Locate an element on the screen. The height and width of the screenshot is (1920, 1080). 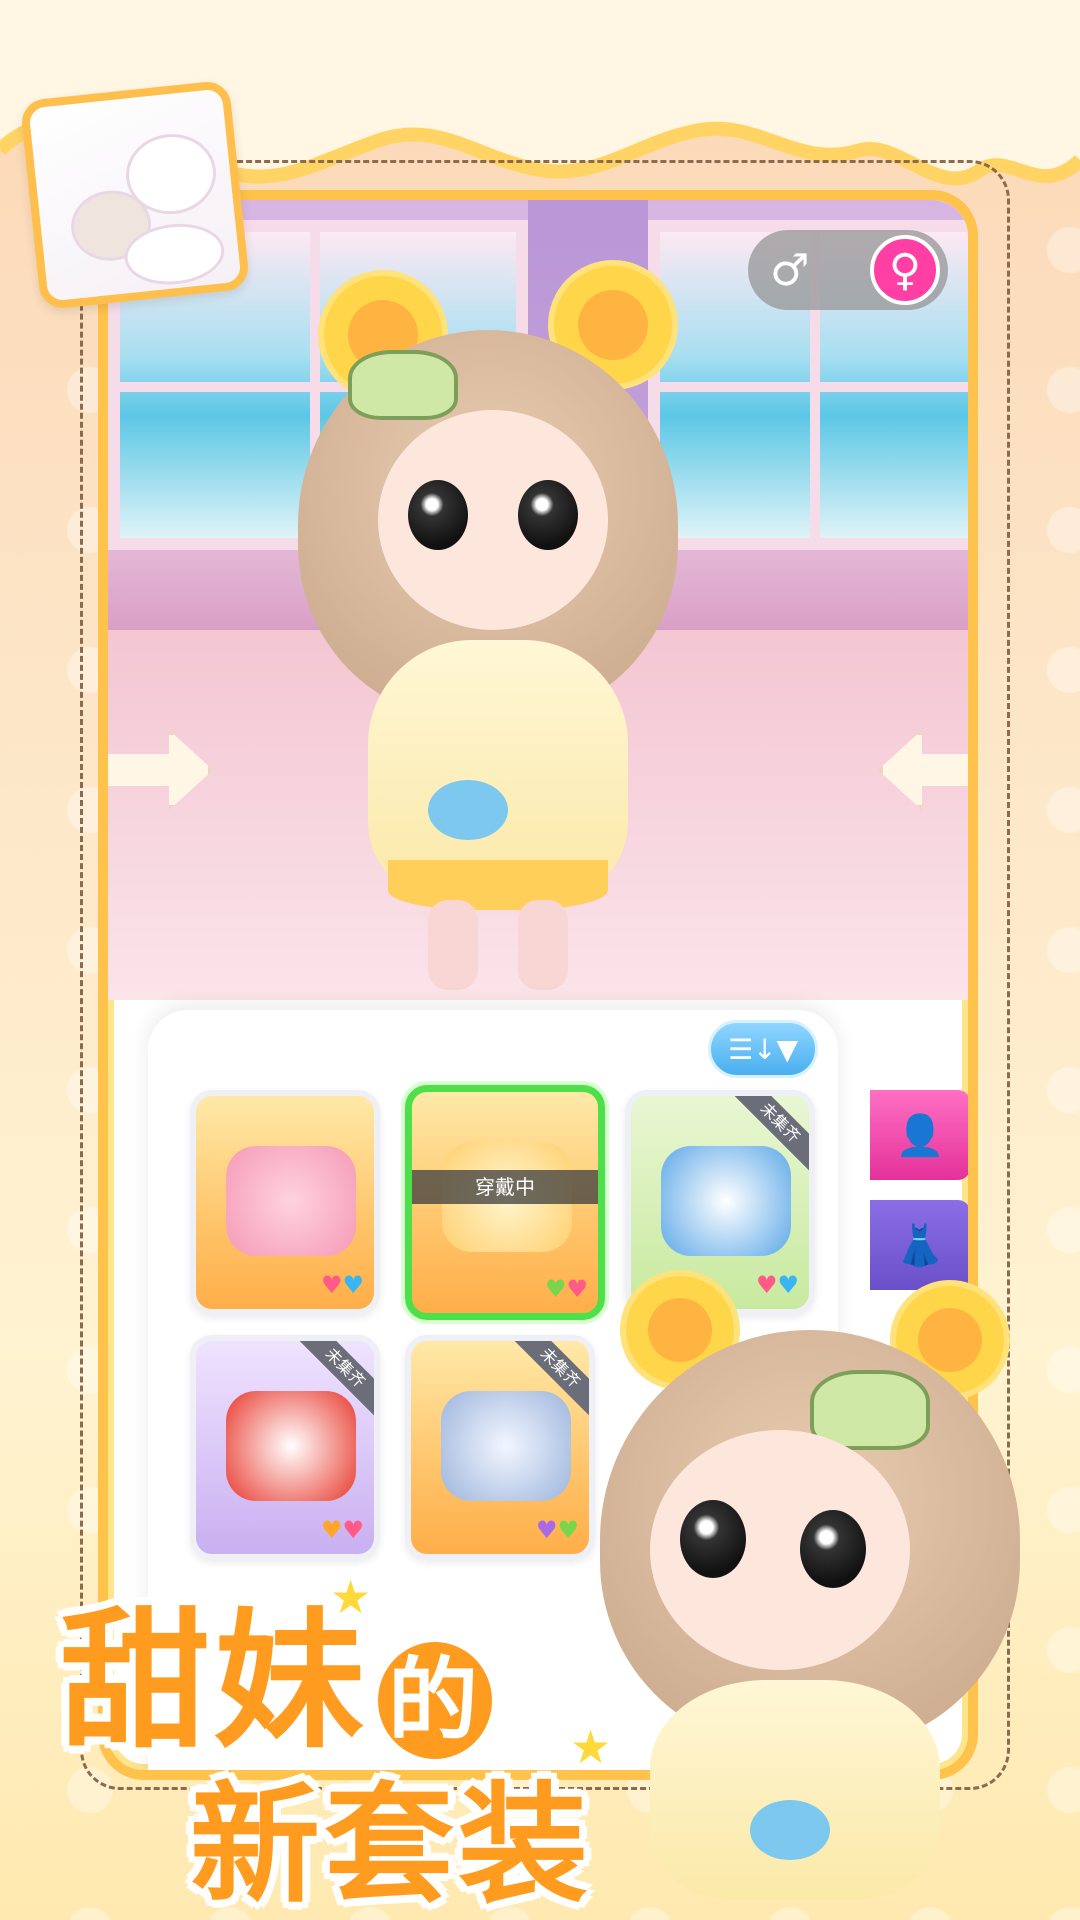
outfit-card-selected: 穿戴中 ♥♥ is located at coordinates (505, 1202).